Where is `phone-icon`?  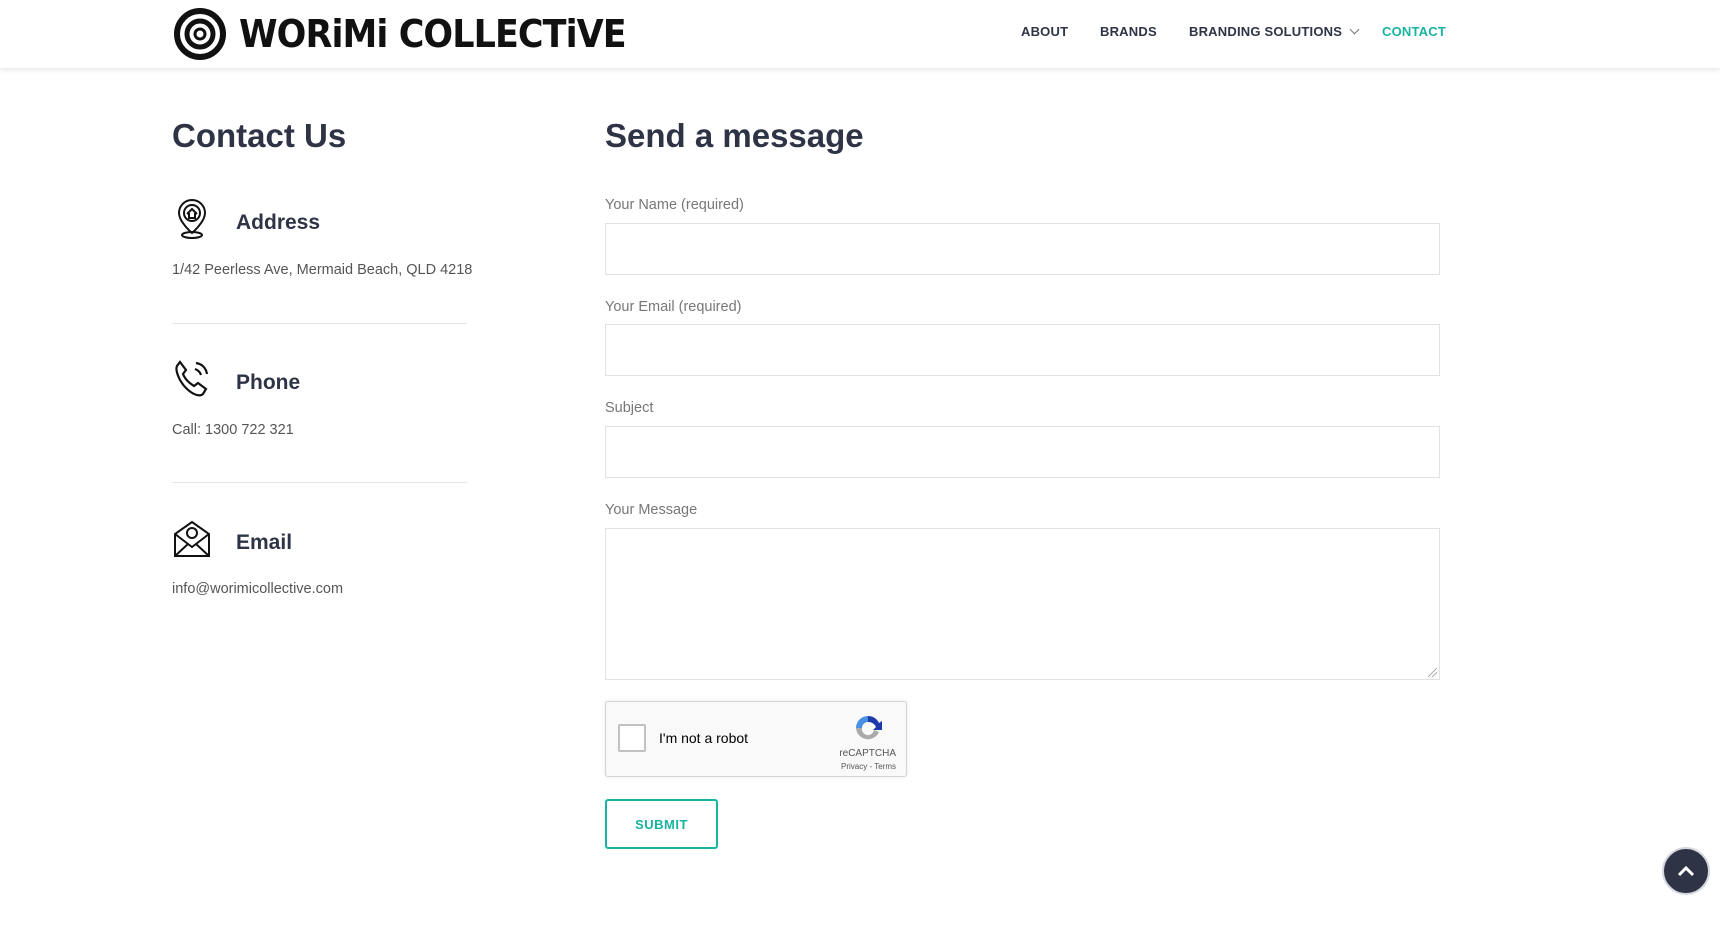 phone-icon is located at coordinates (192, 378).